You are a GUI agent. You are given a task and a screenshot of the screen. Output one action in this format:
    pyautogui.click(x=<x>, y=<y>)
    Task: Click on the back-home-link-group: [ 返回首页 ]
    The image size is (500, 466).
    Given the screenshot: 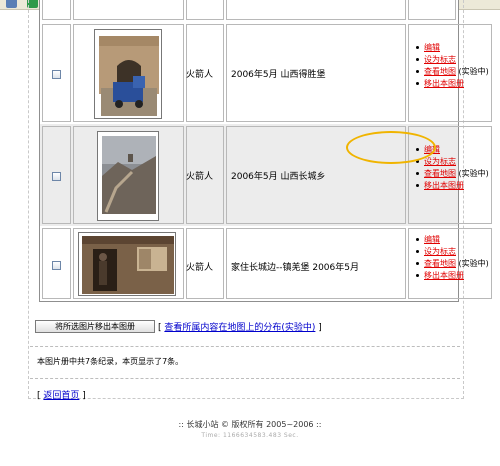 What is the action you would take?
    pyautogui.click(x=61, y=394)
    